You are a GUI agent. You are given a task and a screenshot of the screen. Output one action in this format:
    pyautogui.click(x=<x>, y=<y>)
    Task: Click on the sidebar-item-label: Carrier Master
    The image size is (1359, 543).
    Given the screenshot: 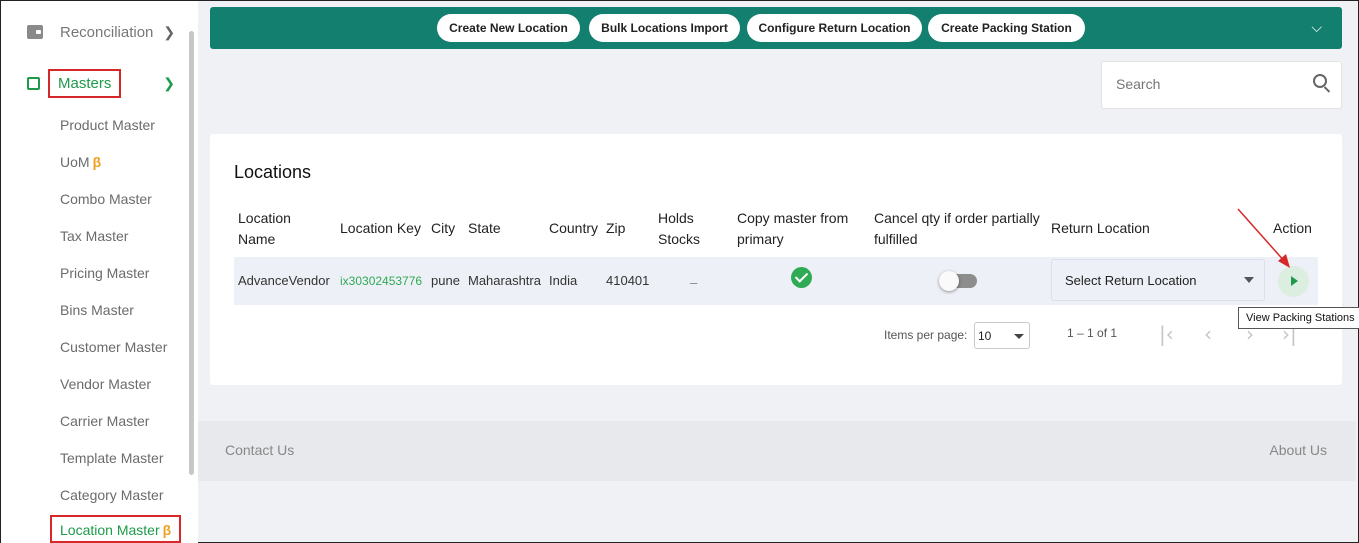 What is the action you would take?
    pyautogui.click(x=105, y=421)
    